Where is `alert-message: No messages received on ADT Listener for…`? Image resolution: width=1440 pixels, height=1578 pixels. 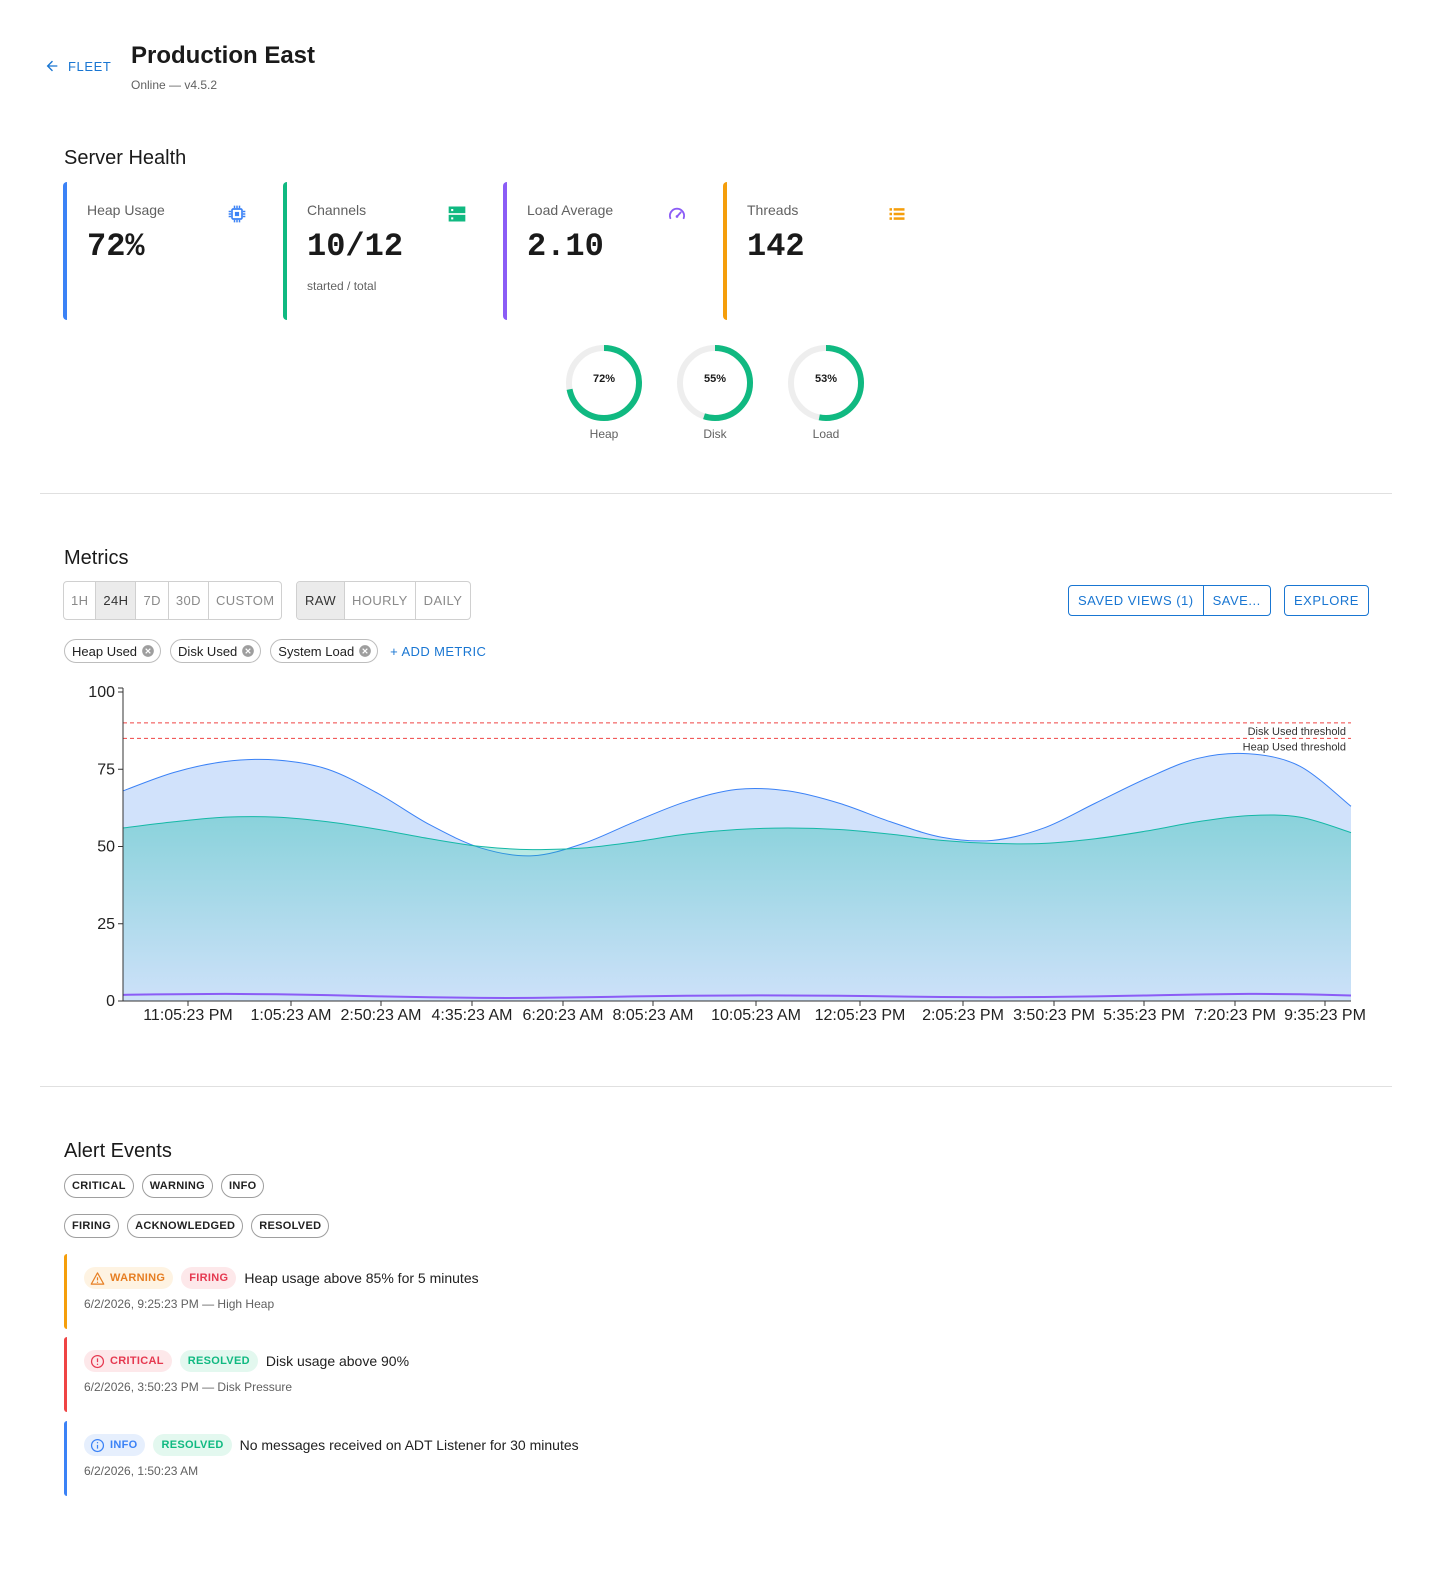
alert-message: No messages received on ADT Listener for… is located at coordinates (409, 1445).